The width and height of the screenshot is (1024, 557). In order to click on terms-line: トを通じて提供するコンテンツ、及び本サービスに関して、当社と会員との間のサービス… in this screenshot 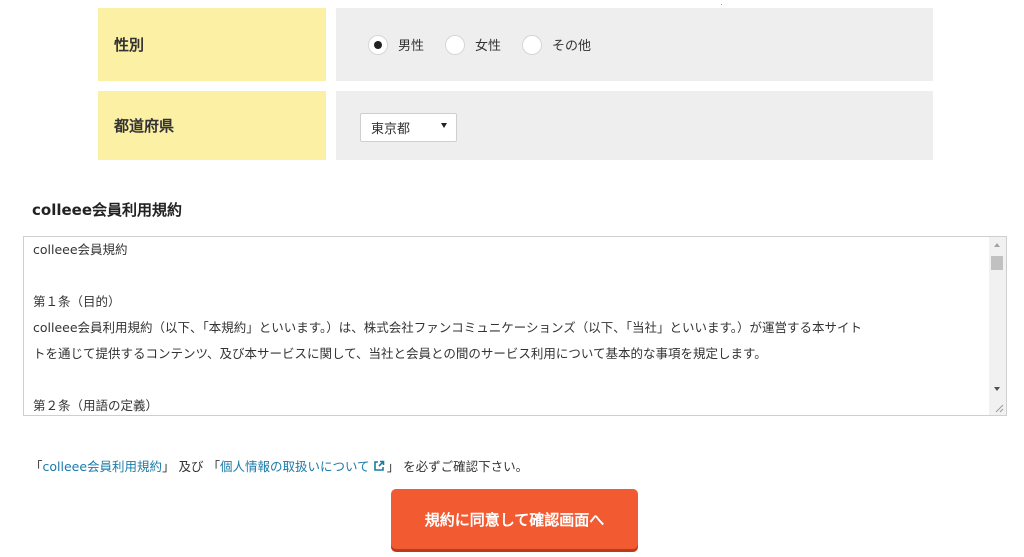, I will do `click(400, 353)`.